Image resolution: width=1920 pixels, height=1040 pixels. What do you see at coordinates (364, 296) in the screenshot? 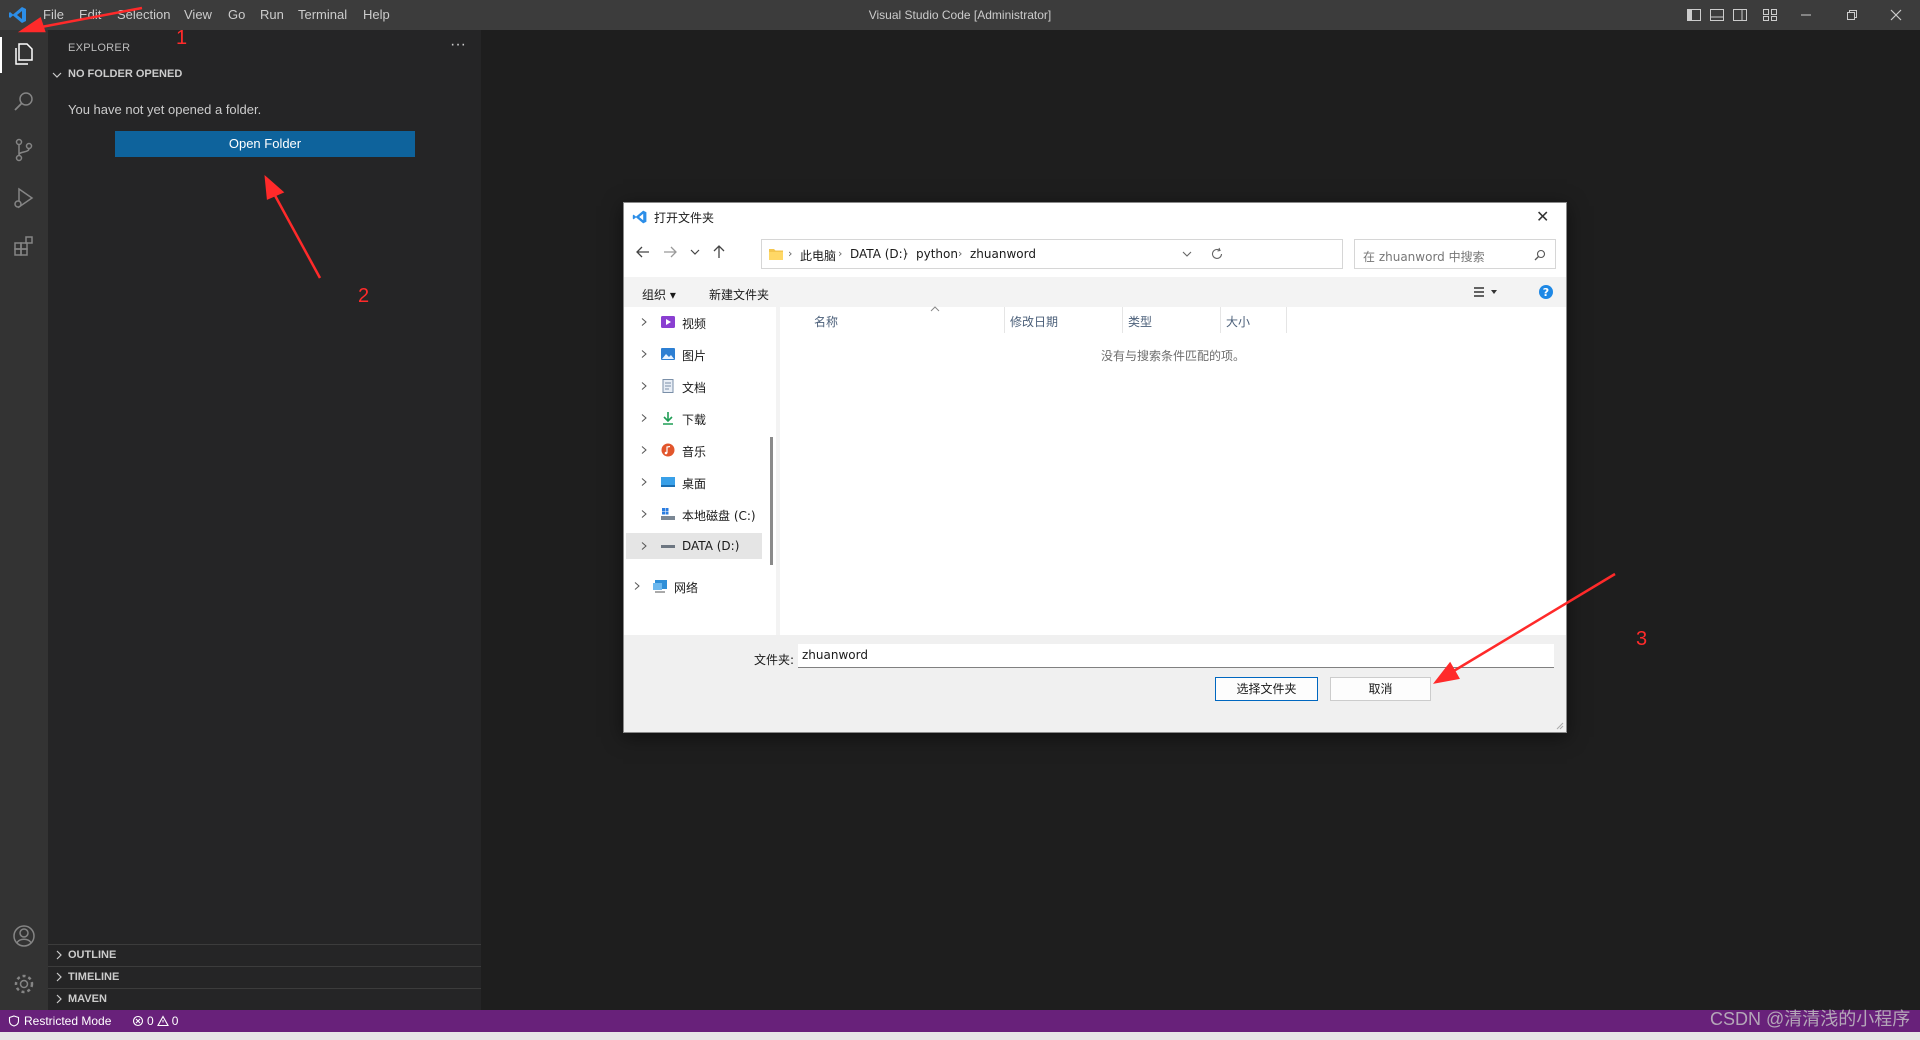
I see `annotation-number-2: 2` at bounding box center [364, 296].